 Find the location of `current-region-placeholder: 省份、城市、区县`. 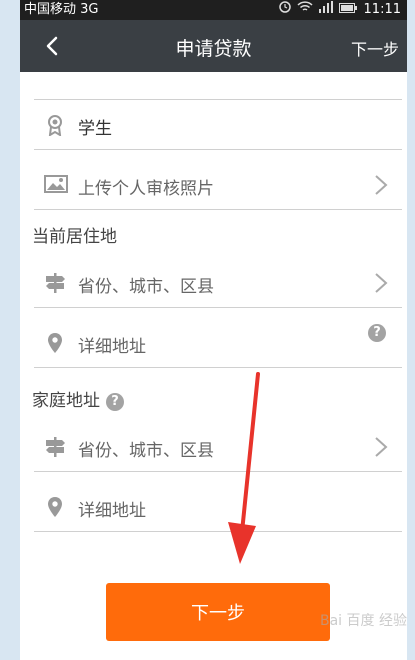

current-region-placeholder: 省份、城市、区县 is located at coordinates (146, 287).